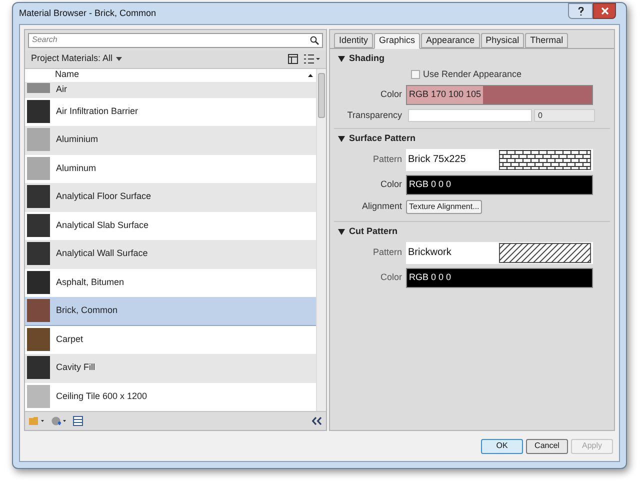 This screenshot has height=483, width=640. Describe the element at coordinates (317, 421) in the screenshot. I see `collapse-left-icon` at that location.